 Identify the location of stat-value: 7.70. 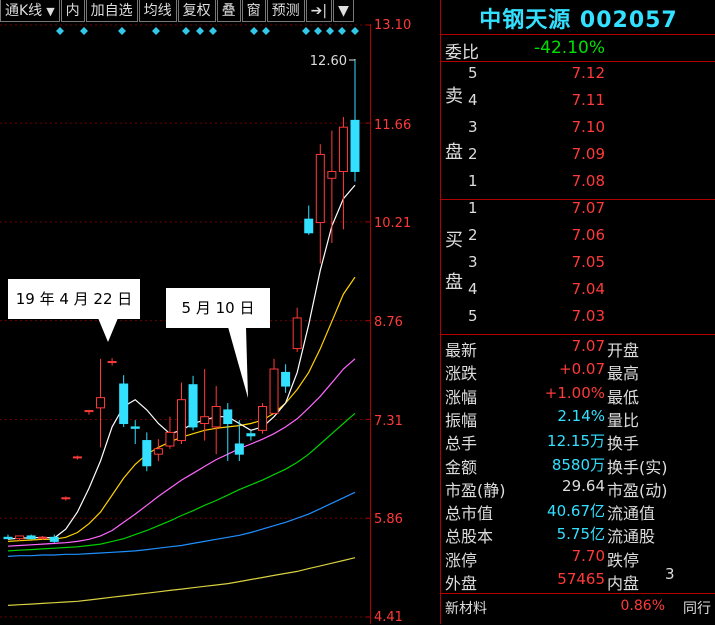
(588, 555).